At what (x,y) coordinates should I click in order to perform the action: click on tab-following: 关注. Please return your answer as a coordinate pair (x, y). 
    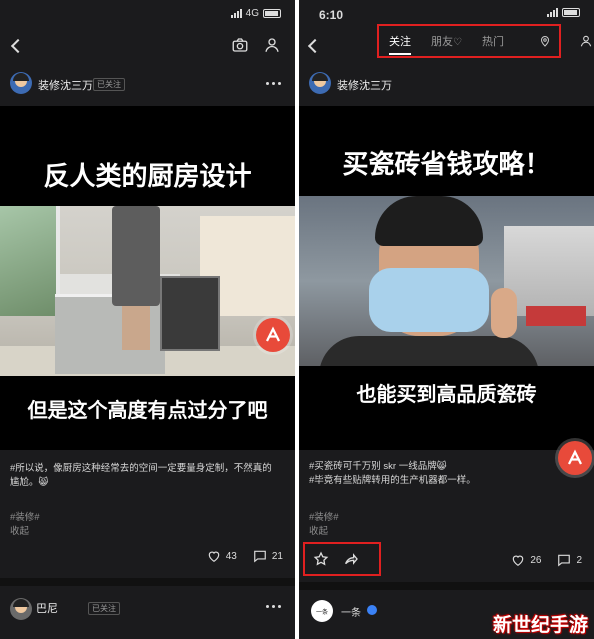
    Looking at the image, I should click on (400, 43).